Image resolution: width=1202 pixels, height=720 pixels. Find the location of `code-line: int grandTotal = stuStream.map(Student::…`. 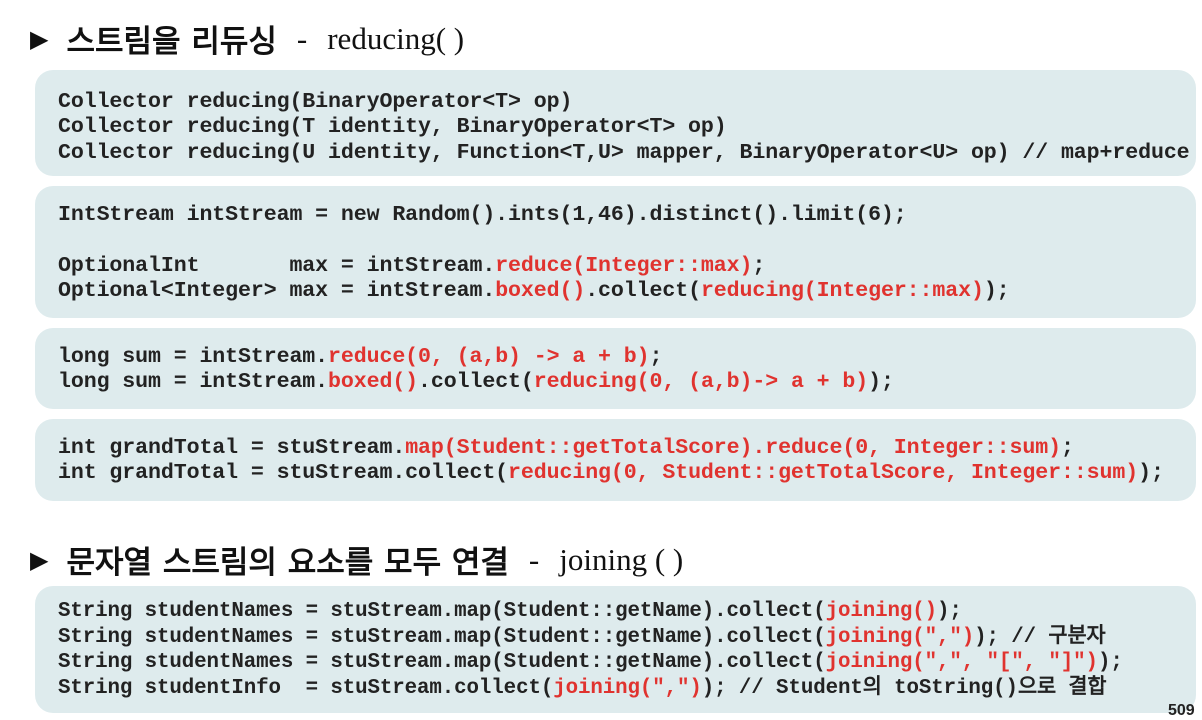

code-line: int grandTotal = stuStream.map(Student::… is located at coordinates (627, 448).